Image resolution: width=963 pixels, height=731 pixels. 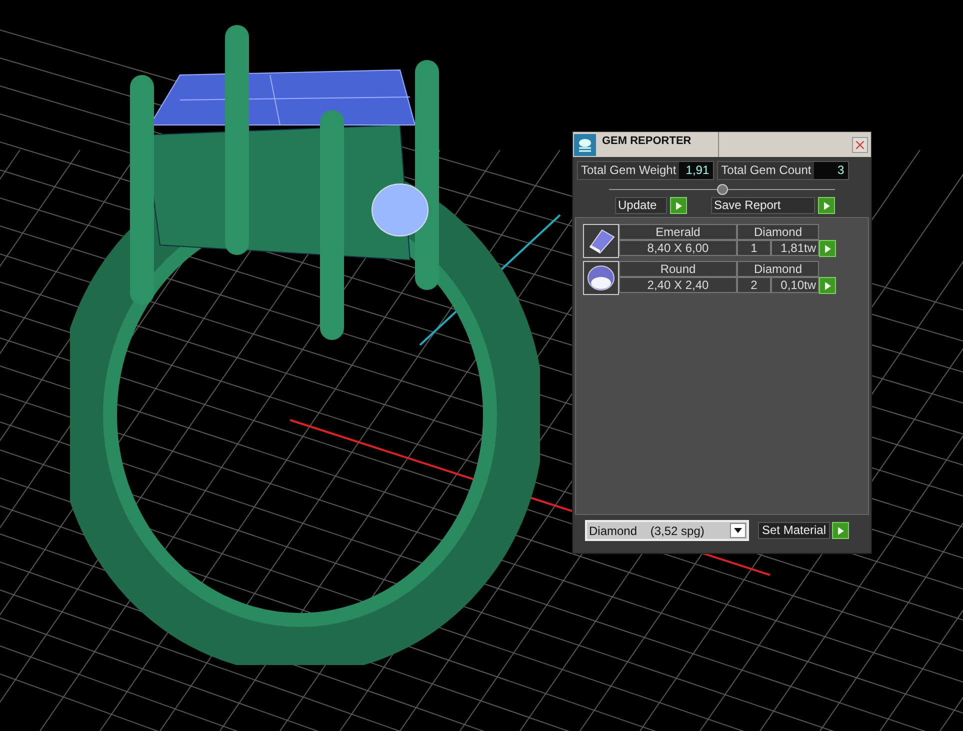 I want to click on gem-count: 2, so click(x=754, y=285).